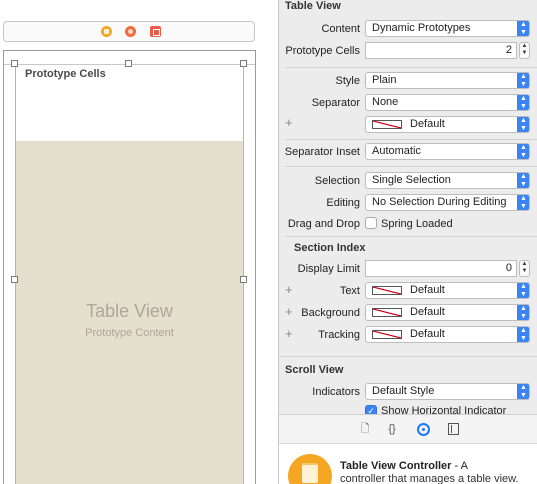  What do you see at coordinates (524, 50) in the screenshot?
I see `prototype-cells-stepper: ▲ ▼` at bounding box center [524, 50].